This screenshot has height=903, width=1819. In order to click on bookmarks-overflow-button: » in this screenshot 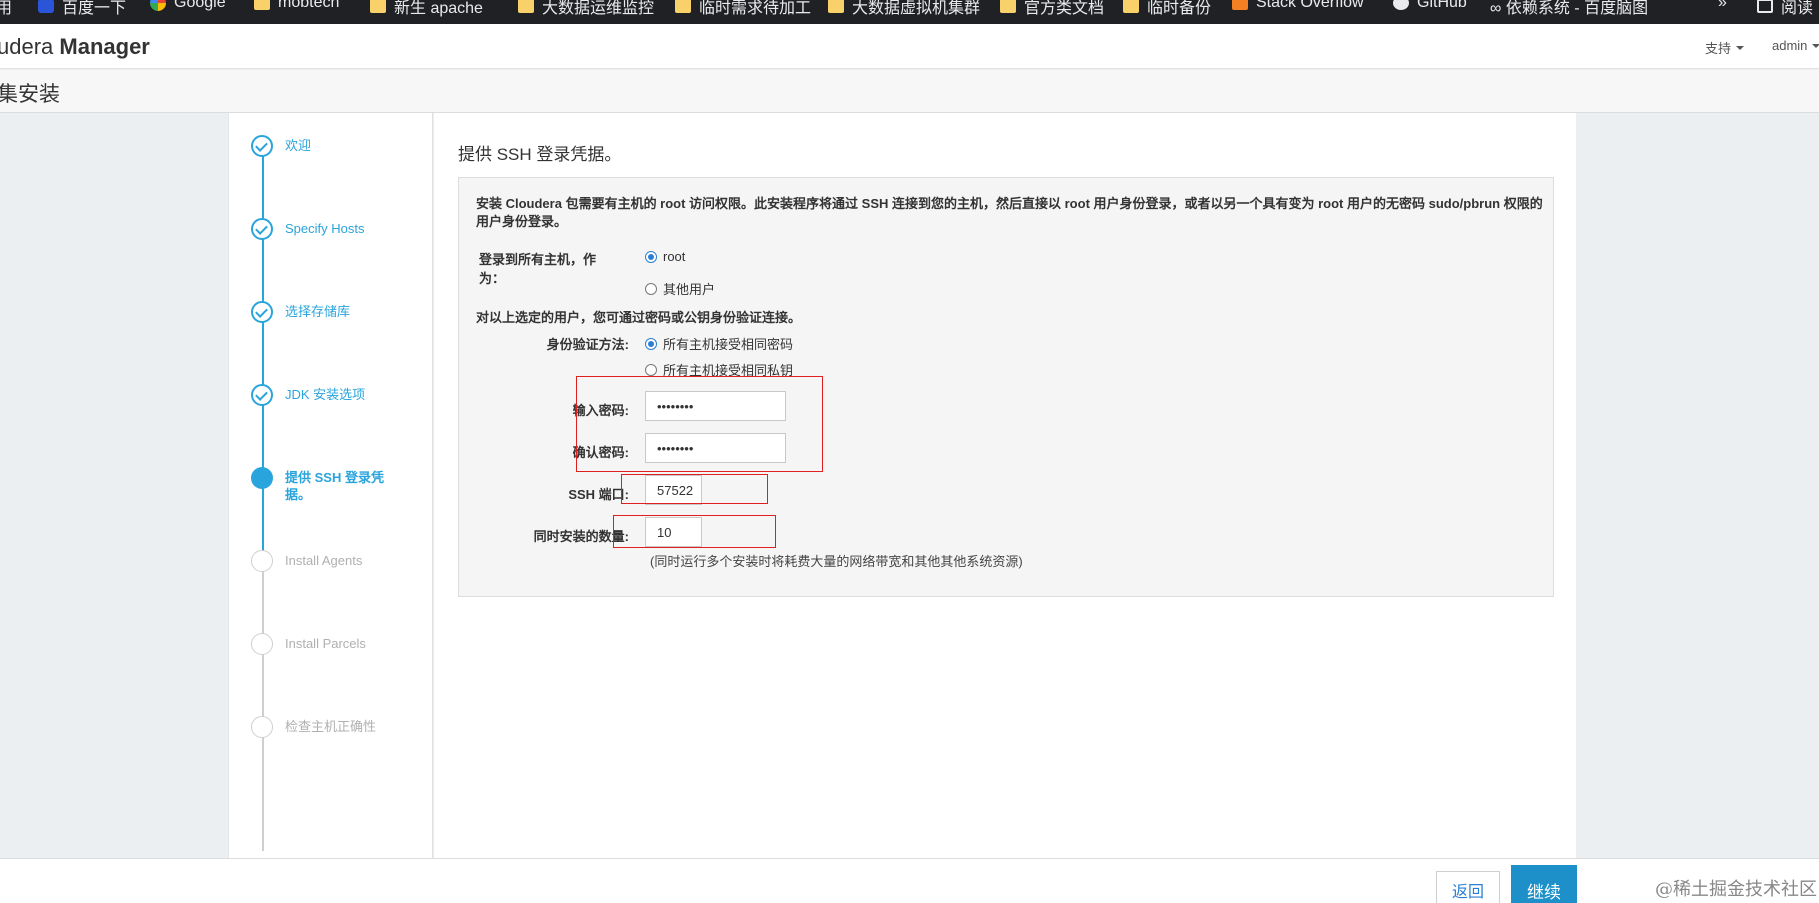, I will do `click(1722, 6)`.